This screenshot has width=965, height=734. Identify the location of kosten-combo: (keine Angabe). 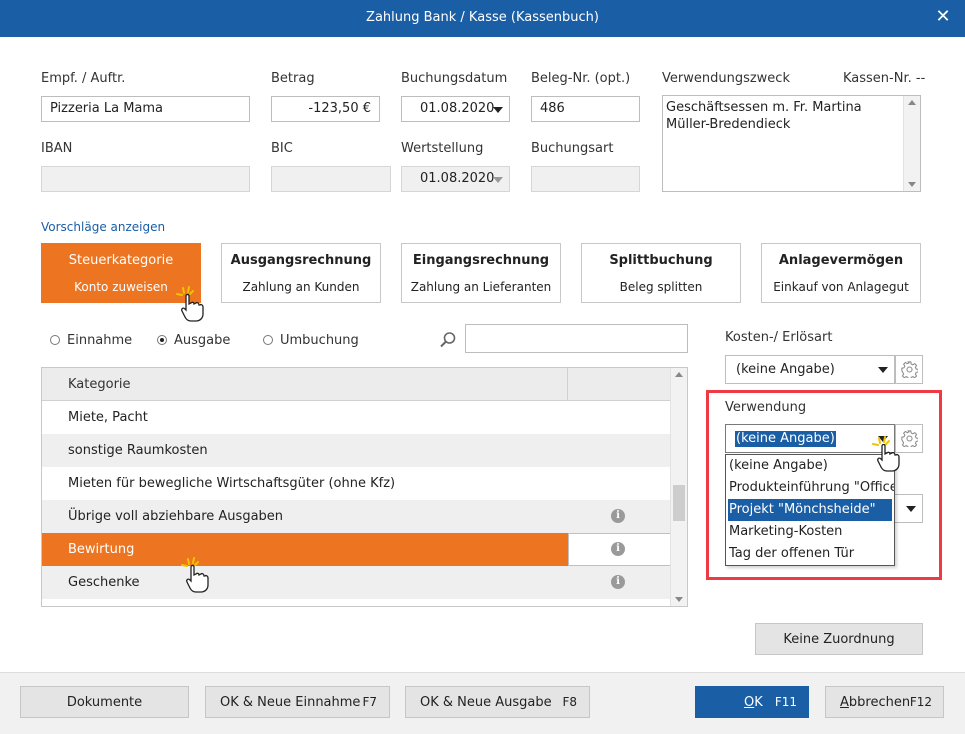
(810, 369).